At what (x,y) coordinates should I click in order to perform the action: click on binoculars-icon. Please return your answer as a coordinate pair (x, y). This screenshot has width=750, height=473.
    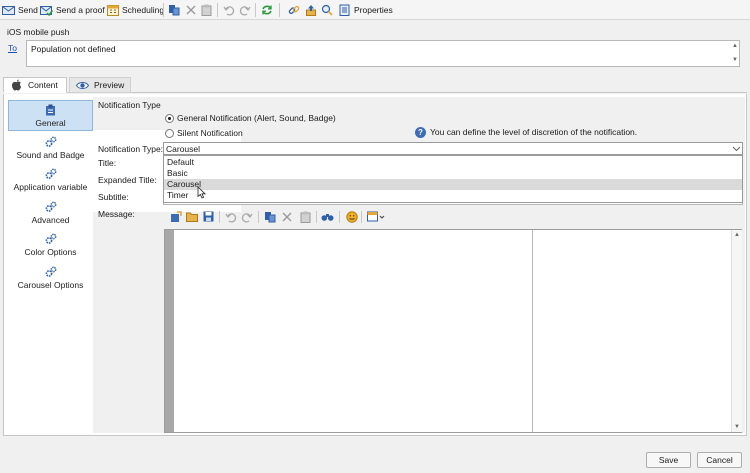
    Looking at the image, I should click on (327, 216).